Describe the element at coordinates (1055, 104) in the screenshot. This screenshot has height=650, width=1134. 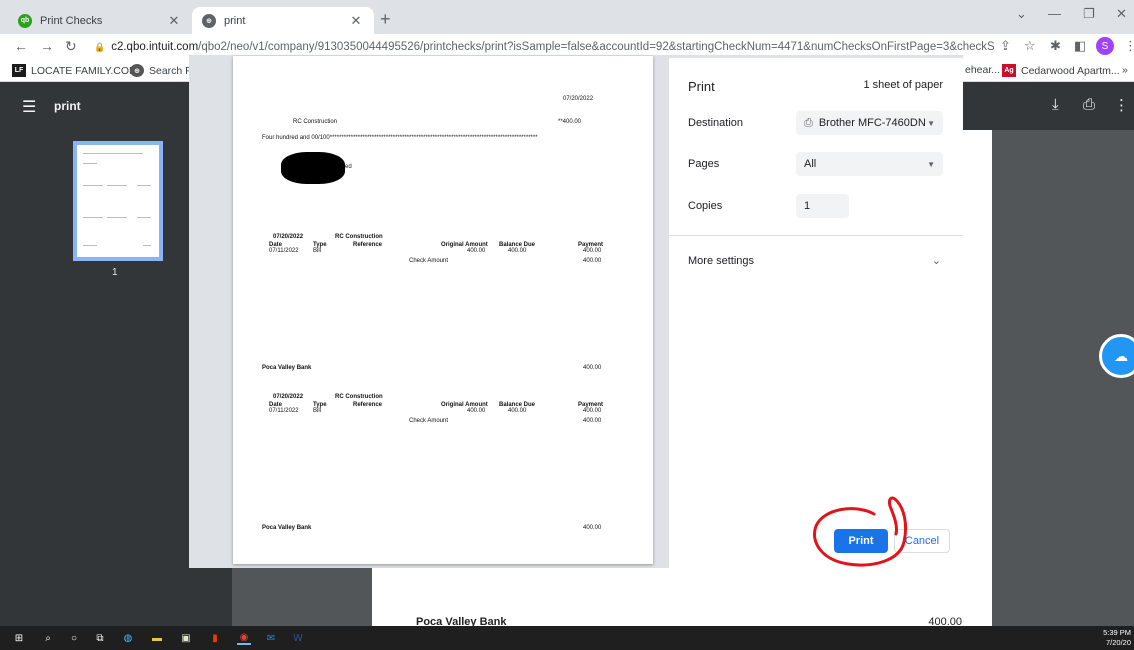
I see `download-icon: ⤓` at that location.